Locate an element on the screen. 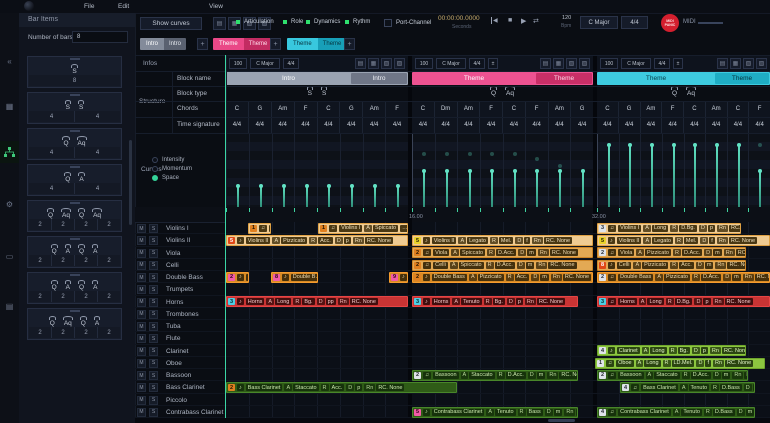 The image size is (770, 423). clip-chip: A Legato is located at coordinates (658, 241).